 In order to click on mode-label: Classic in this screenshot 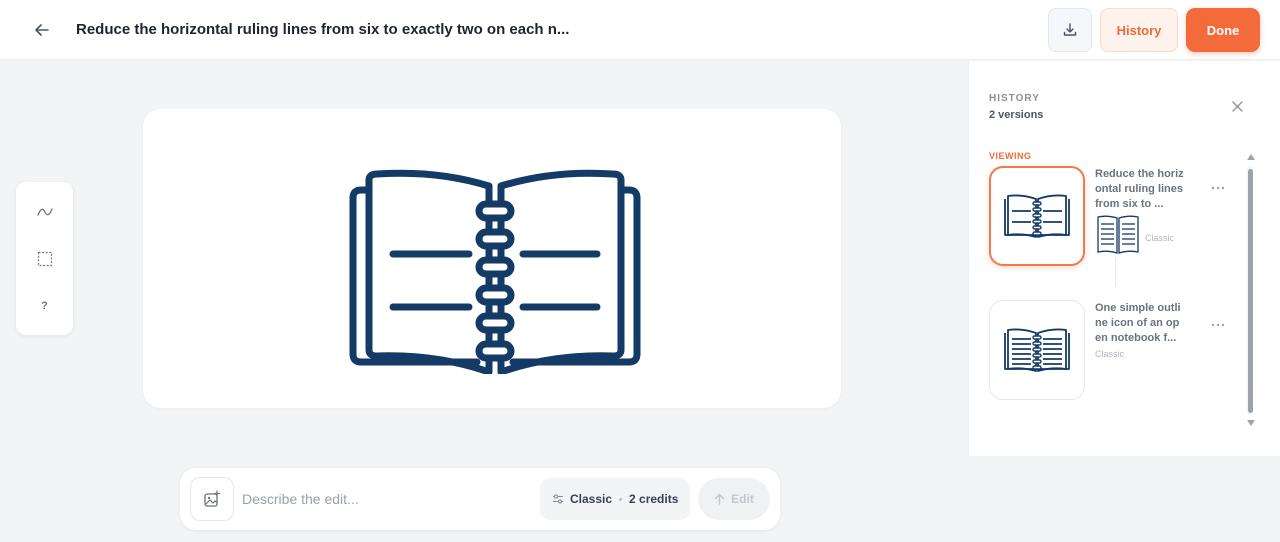, I will do `click(591, 499)`.